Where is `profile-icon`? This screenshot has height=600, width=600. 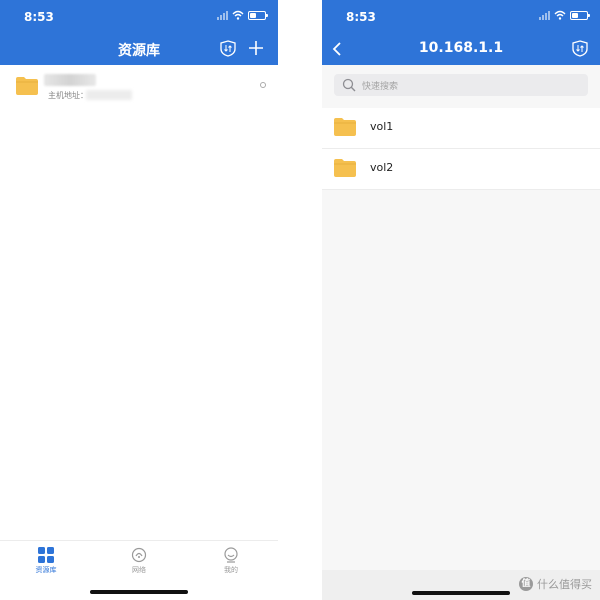
profile-icon is located at coordinates (231, 555).